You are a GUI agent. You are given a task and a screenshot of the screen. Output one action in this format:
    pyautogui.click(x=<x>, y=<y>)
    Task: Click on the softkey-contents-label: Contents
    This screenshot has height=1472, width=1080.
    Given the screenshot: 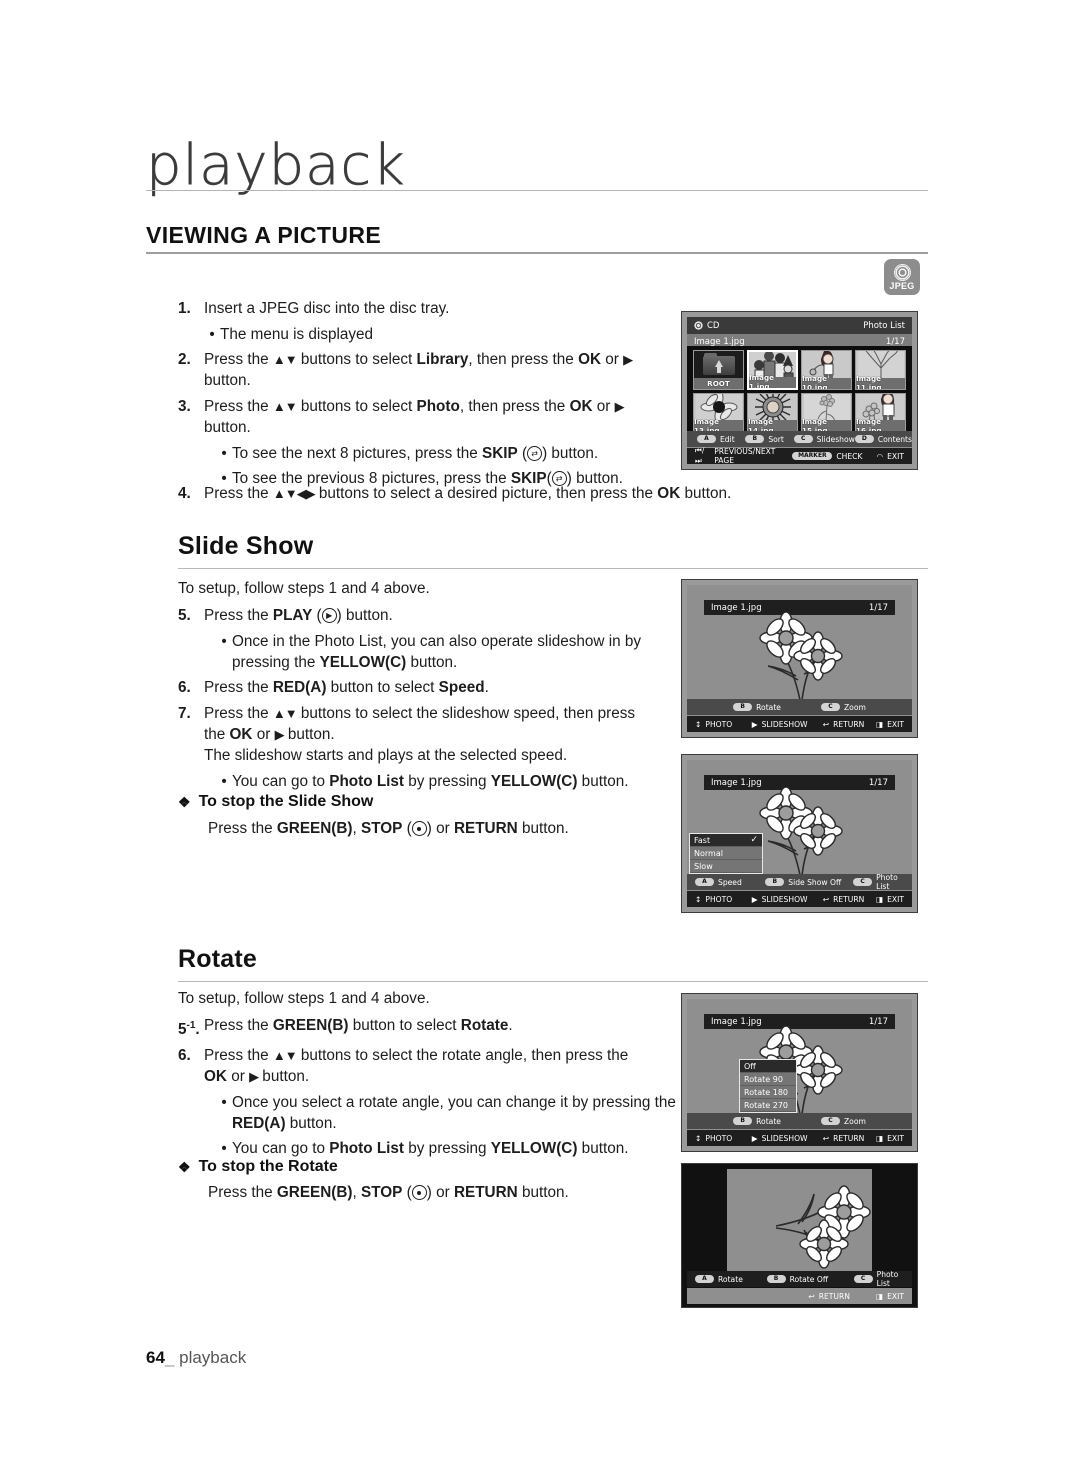 What is the action you would take?
    pyautogui.click(x=894, y=439)
    